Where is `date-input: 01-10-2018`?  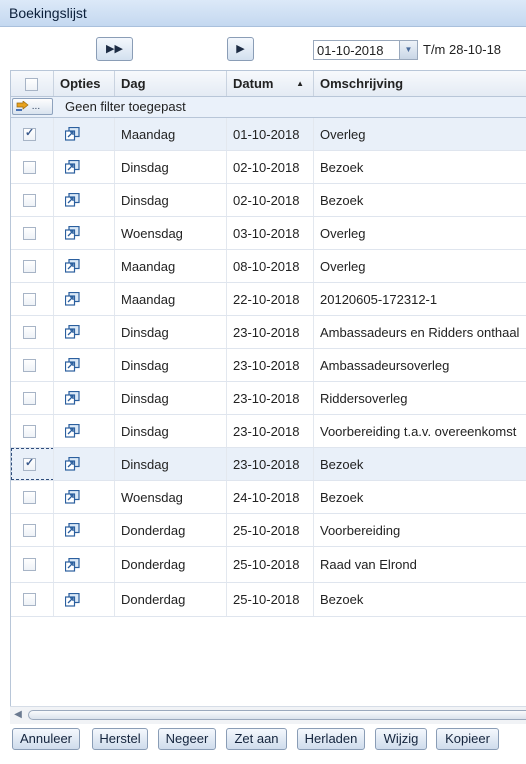
date-input: 01-10-2018 is located at coordinates (350, 50).